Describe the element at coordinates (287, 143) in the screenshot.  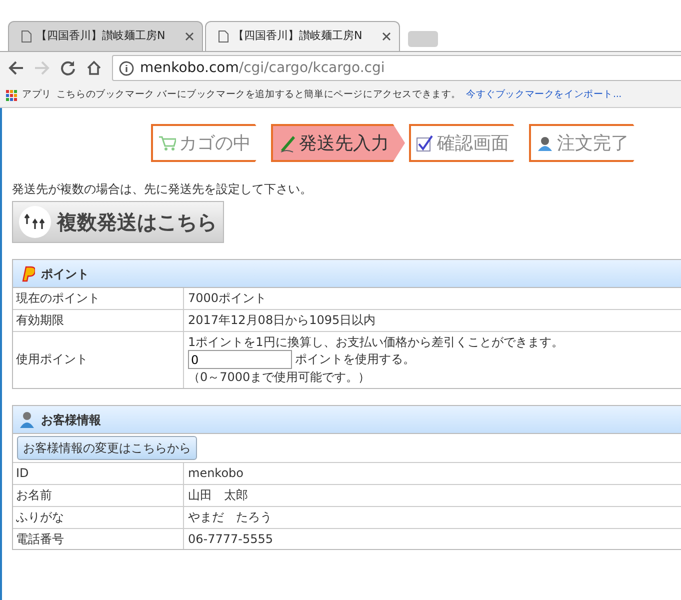
I see `pen-icon` at that location.